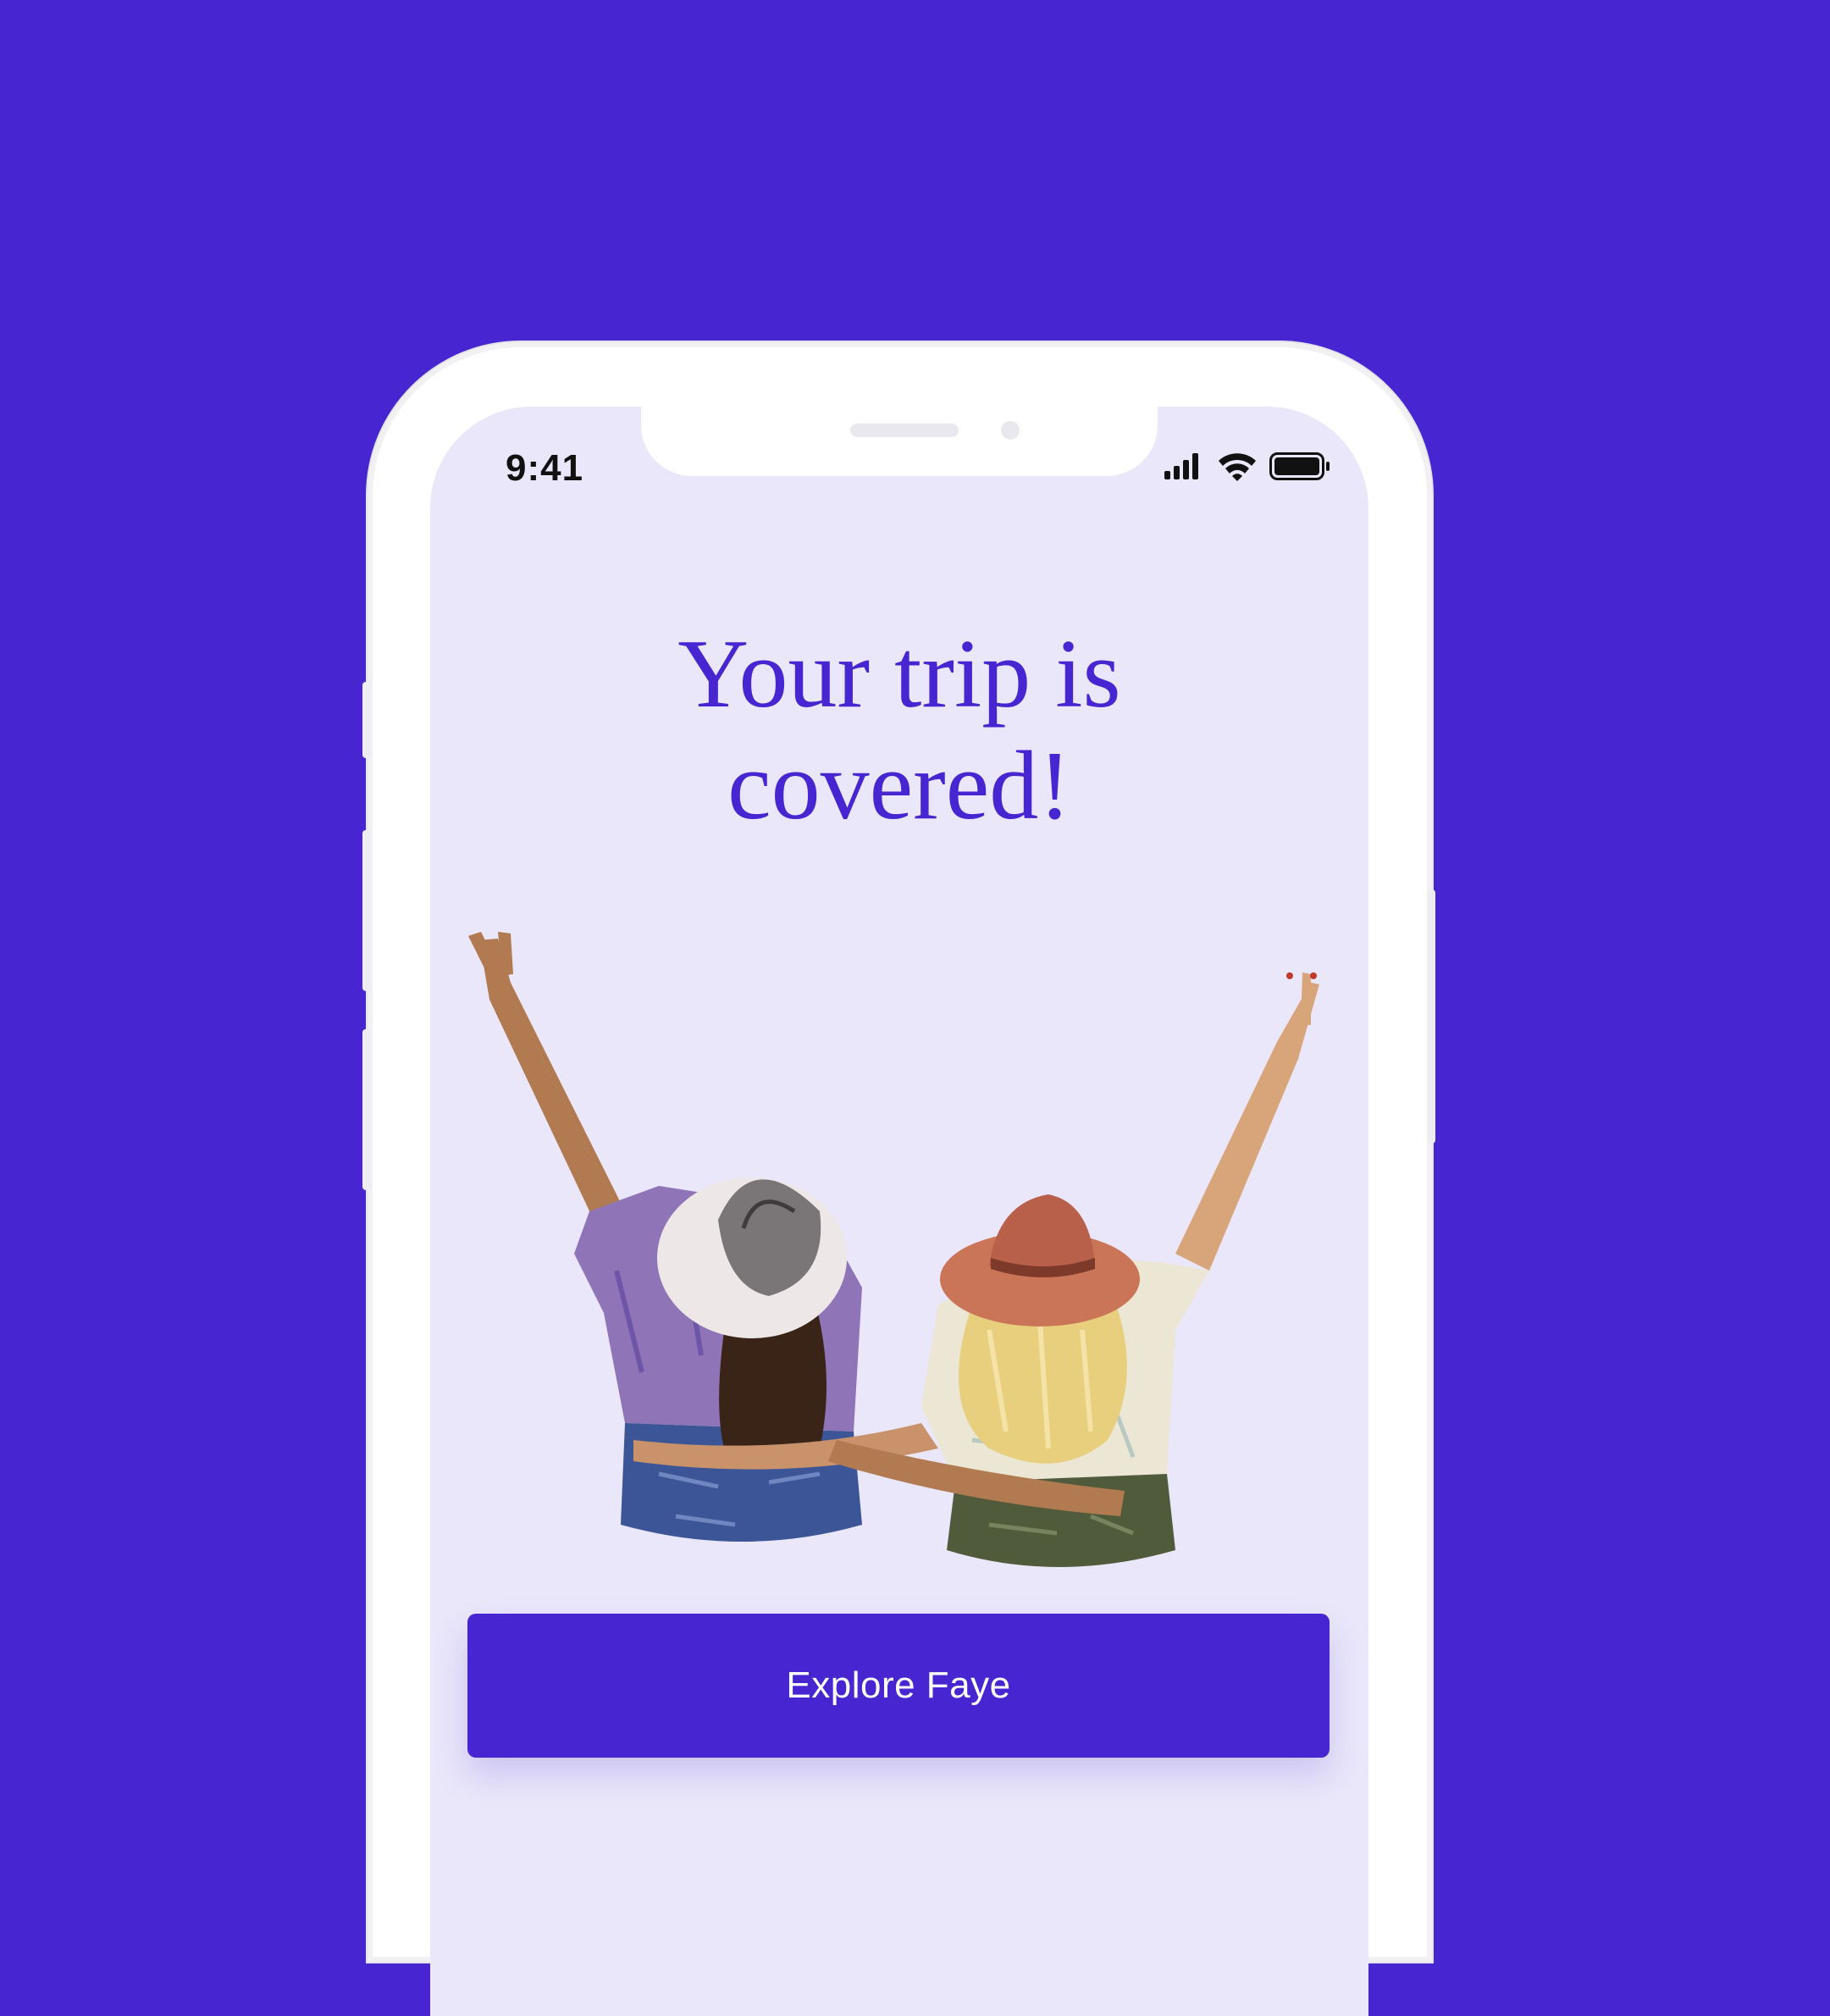 This screenshot has height=2016, width=1830. What do you see at coordinates (1238, 467) in the screenshot?
I see `wifi-icon` at bounding box center [1238, 467].